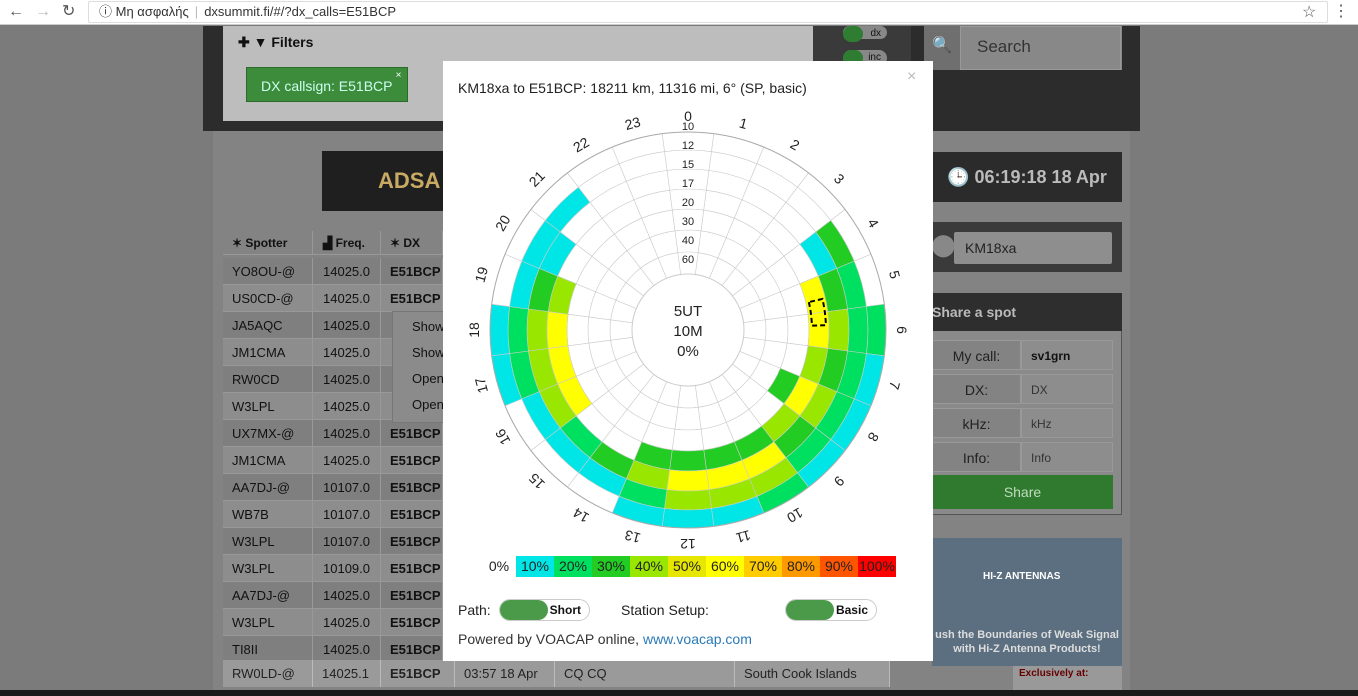 The height and width of the screenshot is (696, 1358). Describe the element at coordinates (268, 673) in the screenshot. I see `cell-spotter: RW0LD-@` at that location.